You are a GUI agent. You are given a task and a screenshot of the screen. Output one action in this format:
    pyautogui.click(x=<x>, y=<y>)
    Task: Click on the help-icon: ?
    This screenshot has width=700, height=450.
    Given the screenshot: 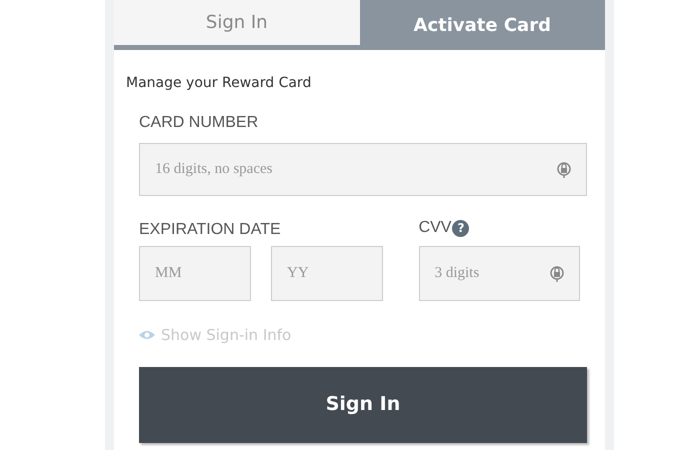 What is the action you would take?
    pyautogui.click(x=461, y=228)
    